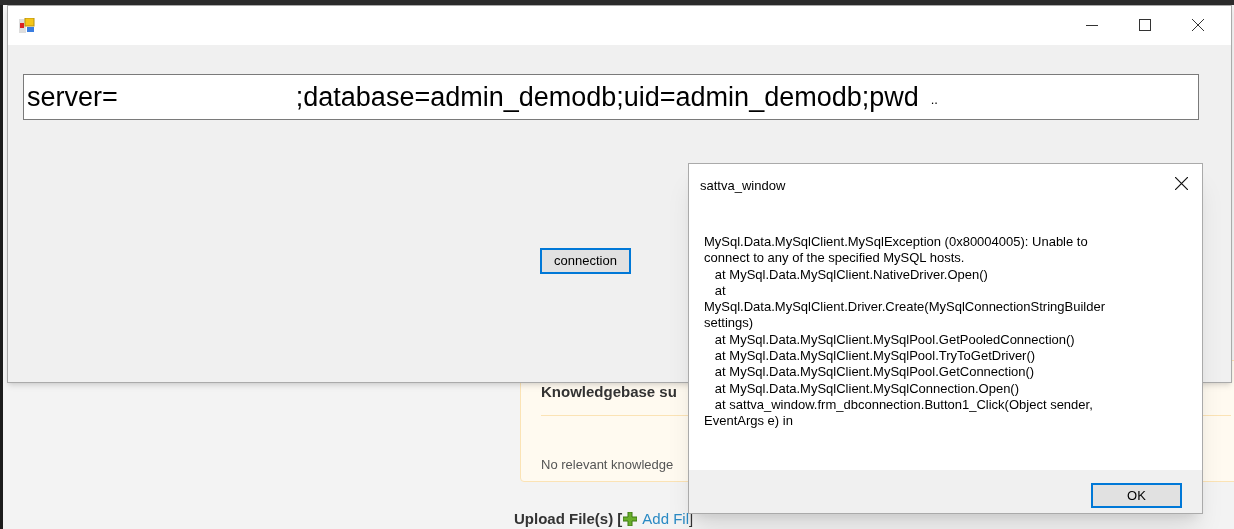 The height and width of the screenshot is (529, 1234). Describe the element at coordinates (609, 392) in the screenshot. I see `card-heading: Knowledgebase su` at that location.